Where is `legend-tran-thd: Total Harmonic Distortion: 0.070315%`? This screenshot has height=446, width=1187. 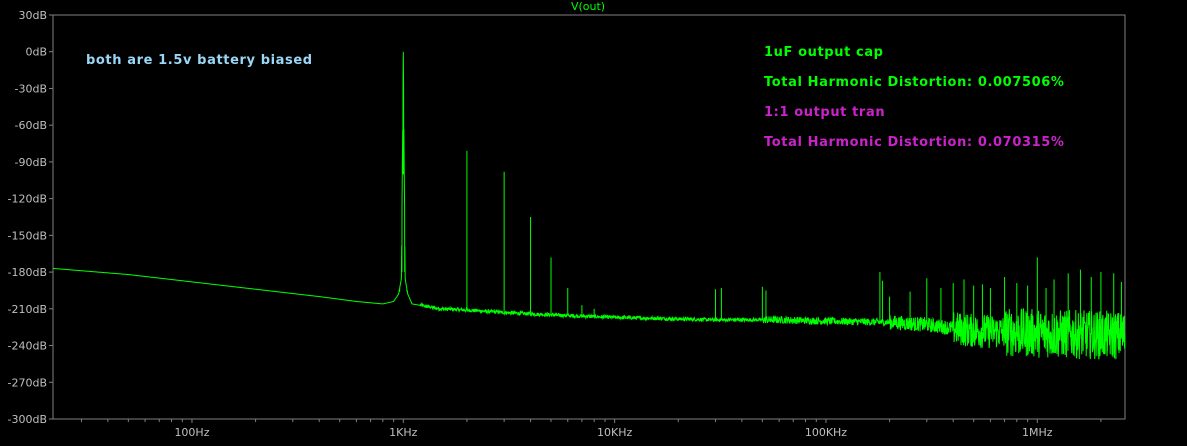 legend-tran-thd: Total Harmonic Distortion: 0.070315% is located at coordinates (914, 142).